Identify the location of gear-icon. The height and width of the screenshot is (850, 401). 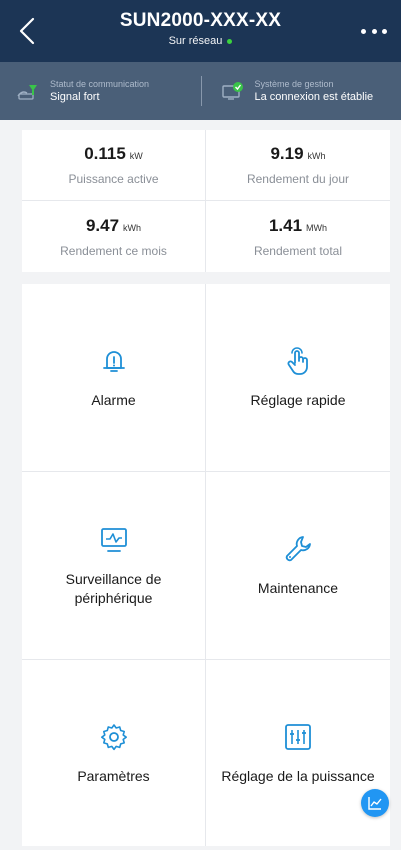
(113, 737).